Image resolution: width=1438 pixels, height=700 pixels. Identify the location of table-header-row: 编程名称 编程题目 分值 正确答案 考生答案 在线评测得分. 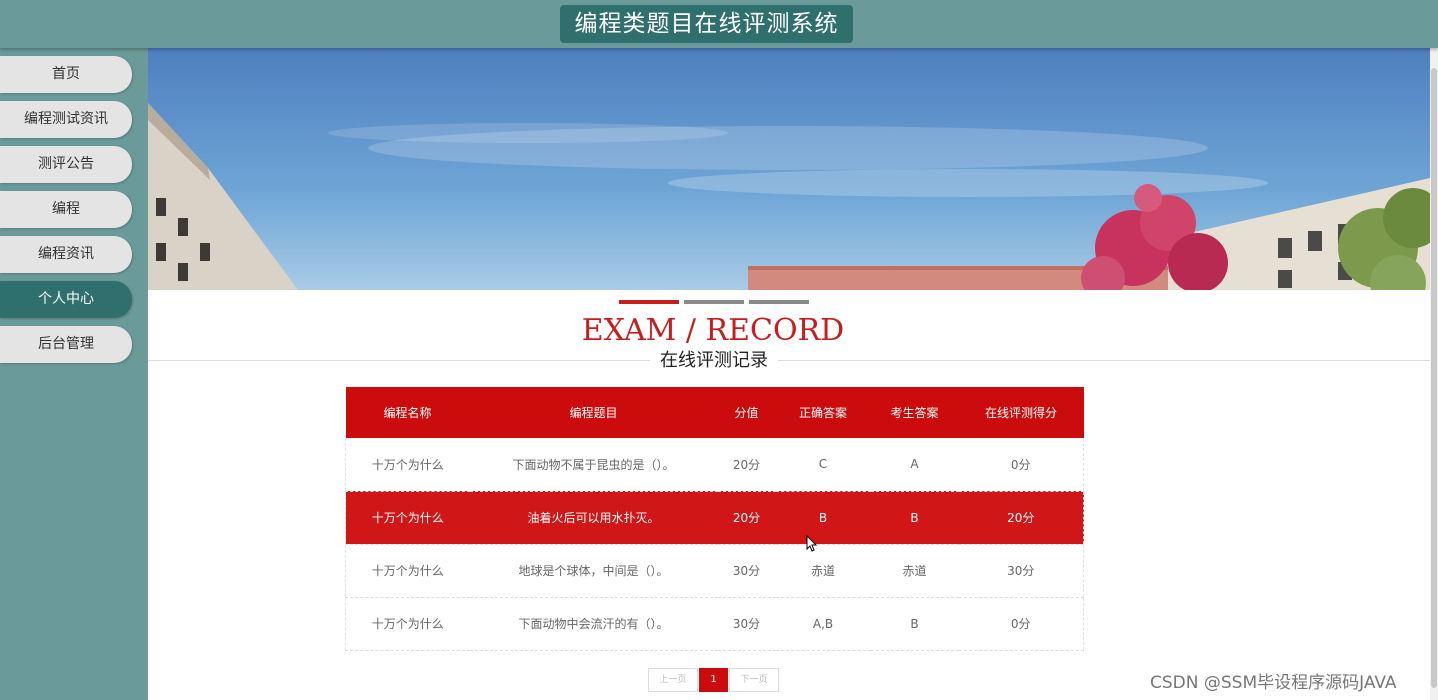
(714, 412).